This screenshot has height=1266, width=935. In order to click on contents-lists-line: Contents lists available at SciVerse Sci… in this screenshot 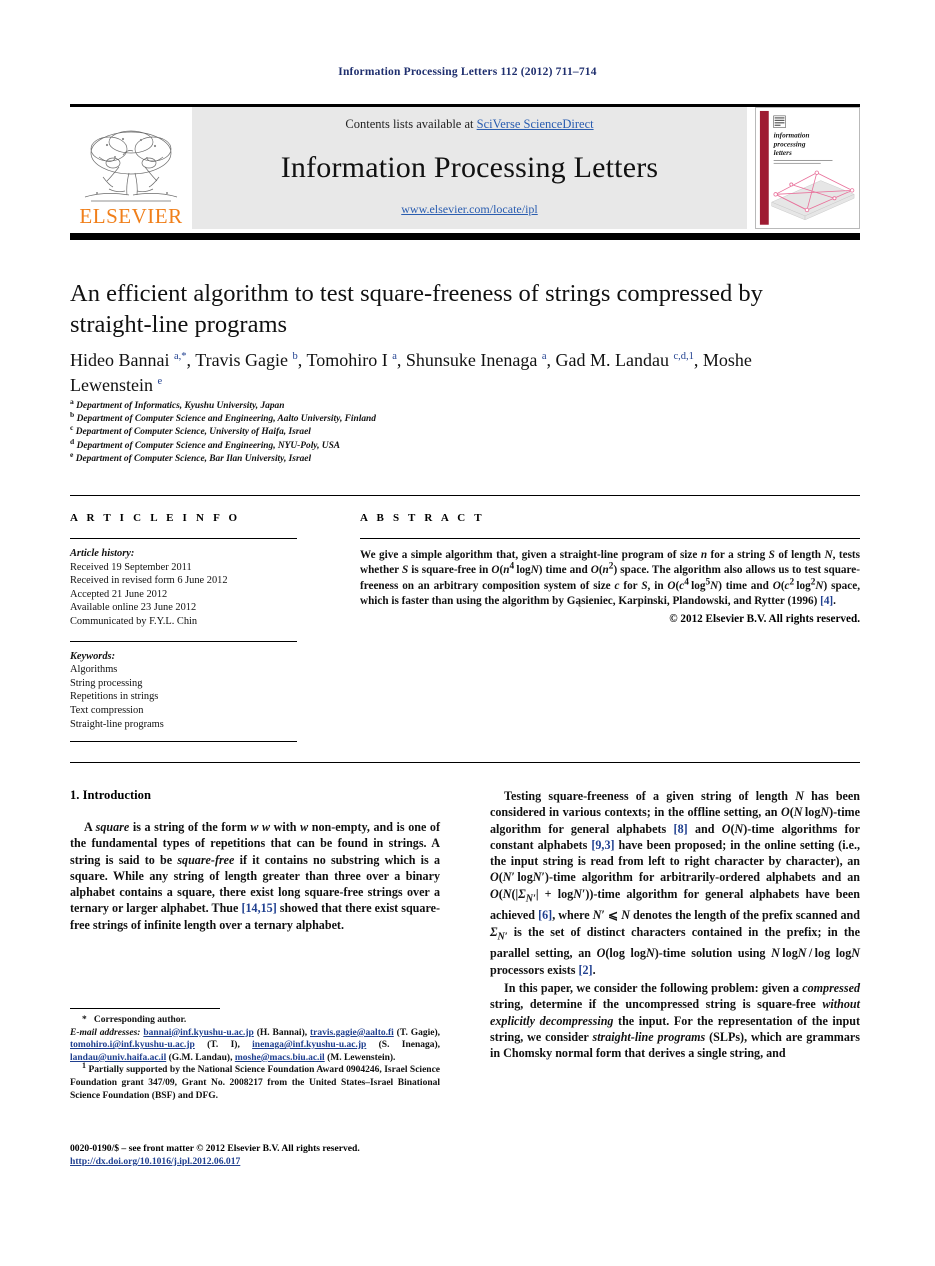, I will do `click(469, 124)`.